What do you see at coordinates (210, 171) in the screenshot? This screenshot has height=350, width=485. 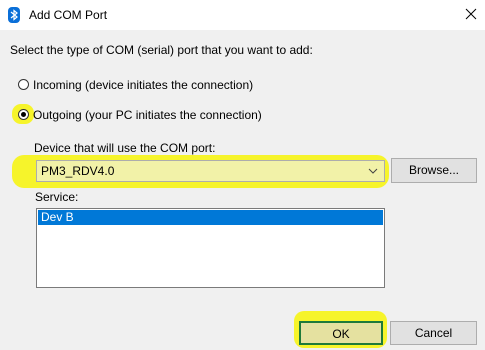 I see `device-combobox: PM3_RDV4.0` at bounding box center [210, 171].